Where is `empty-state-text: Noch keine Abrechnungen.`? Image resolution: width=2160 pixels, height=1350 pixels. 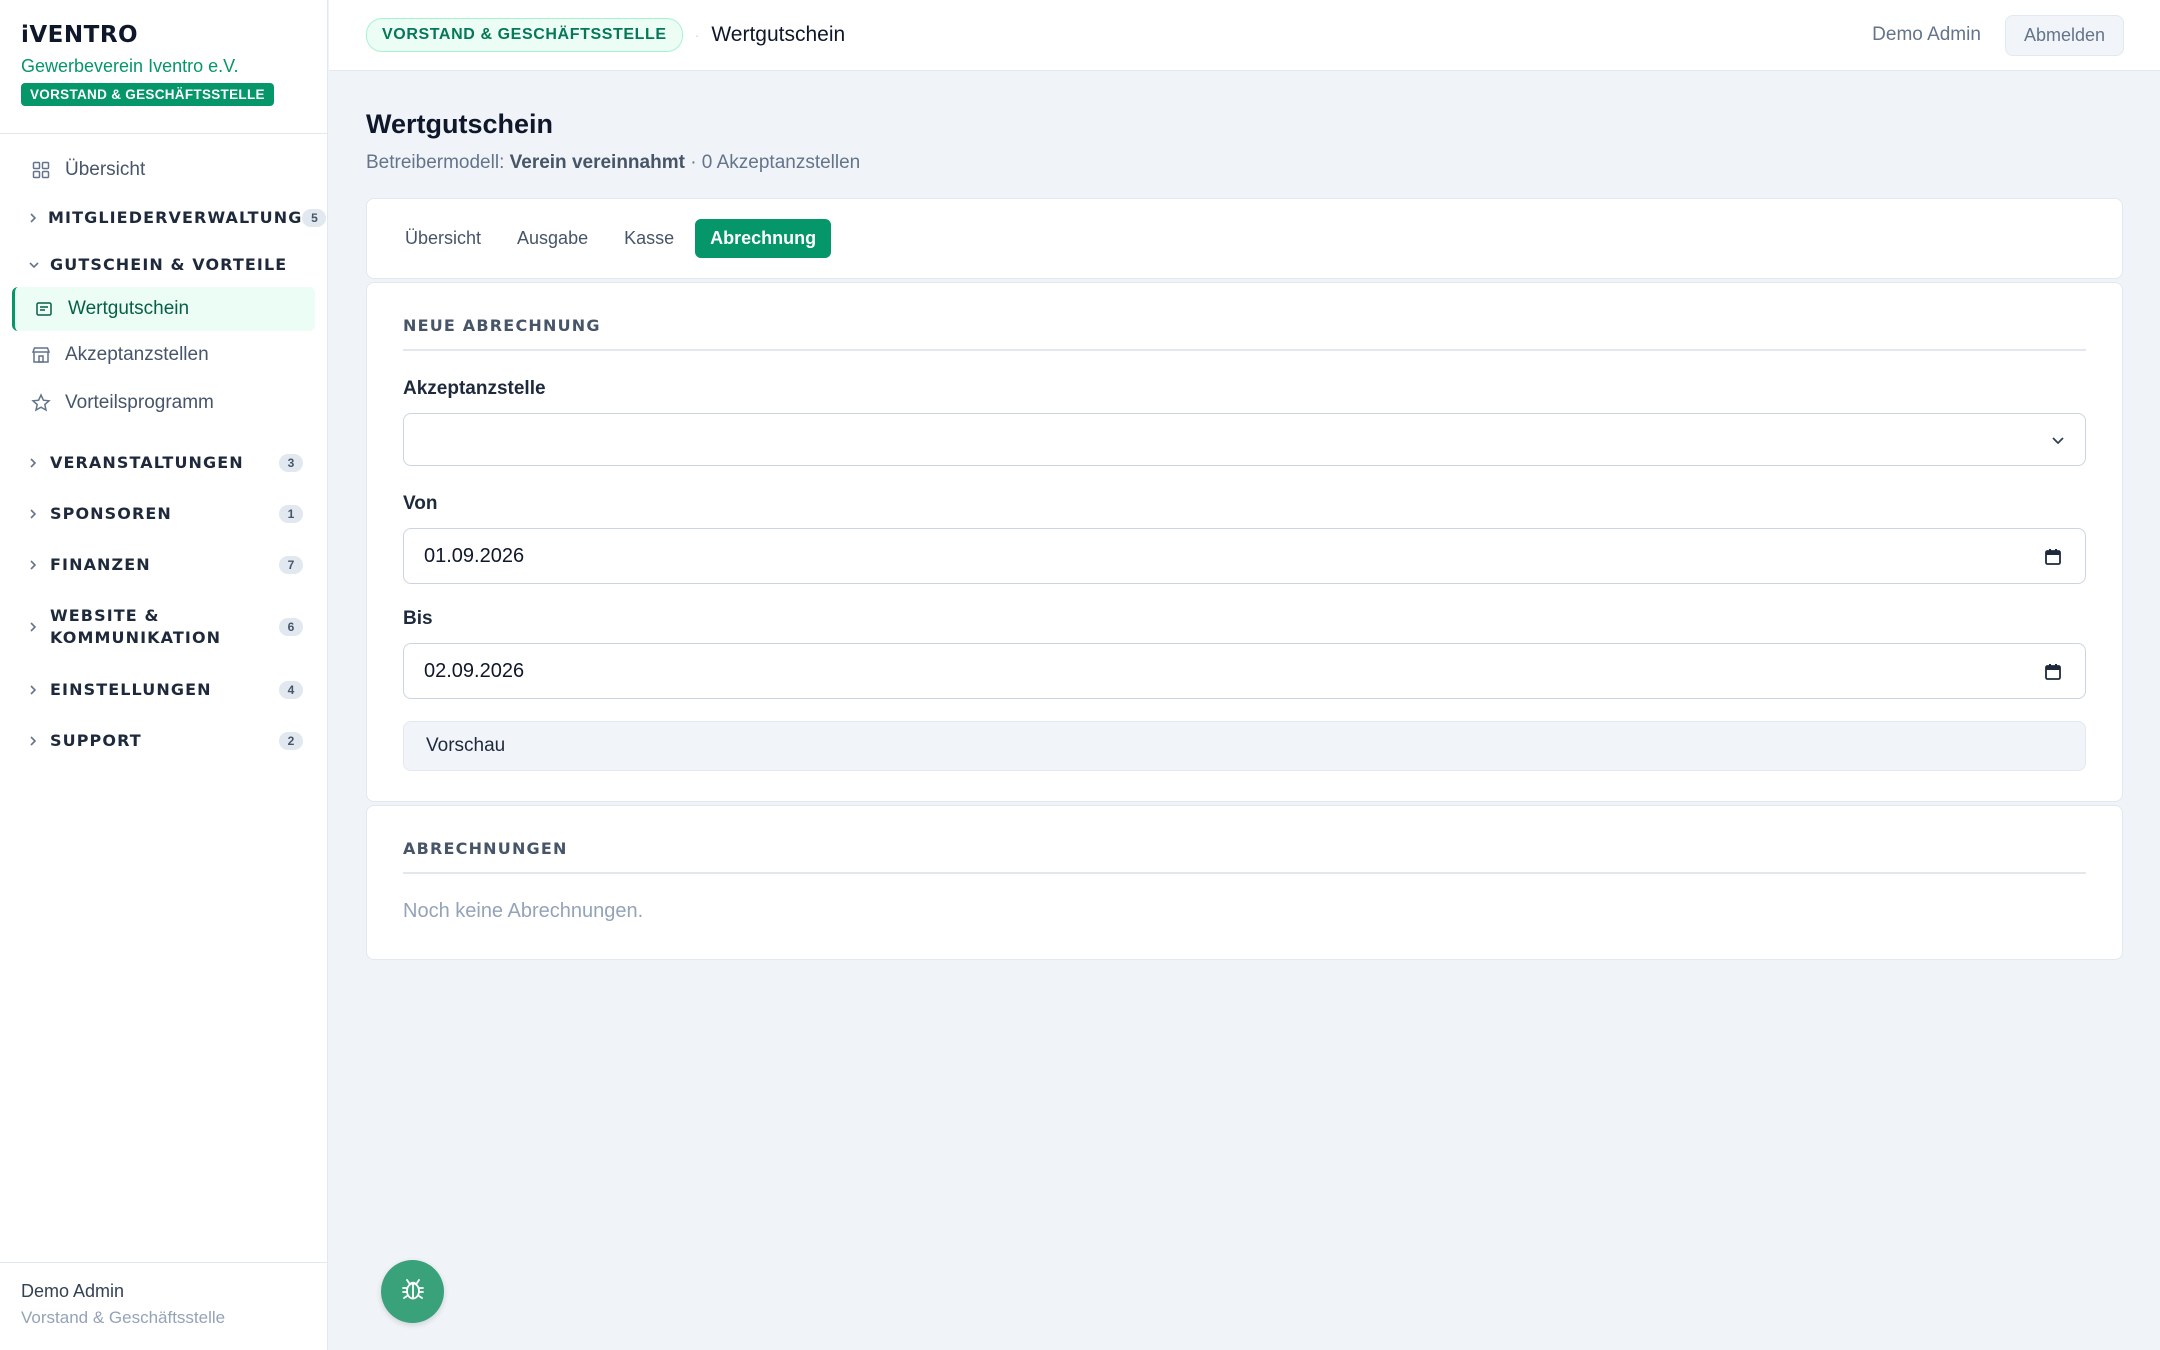 empty-state-text: Noch keine Abrechnungen. is located at coordinates (523, 911).